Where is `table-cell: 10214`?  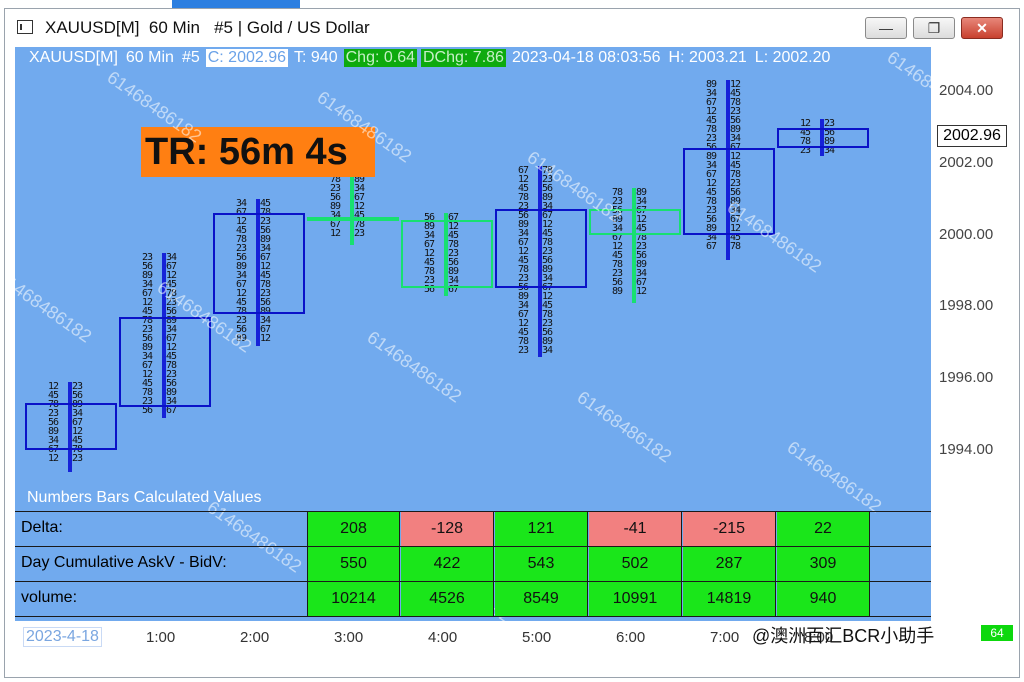 table-cell: 10214 is located at coordinates (353, 599).